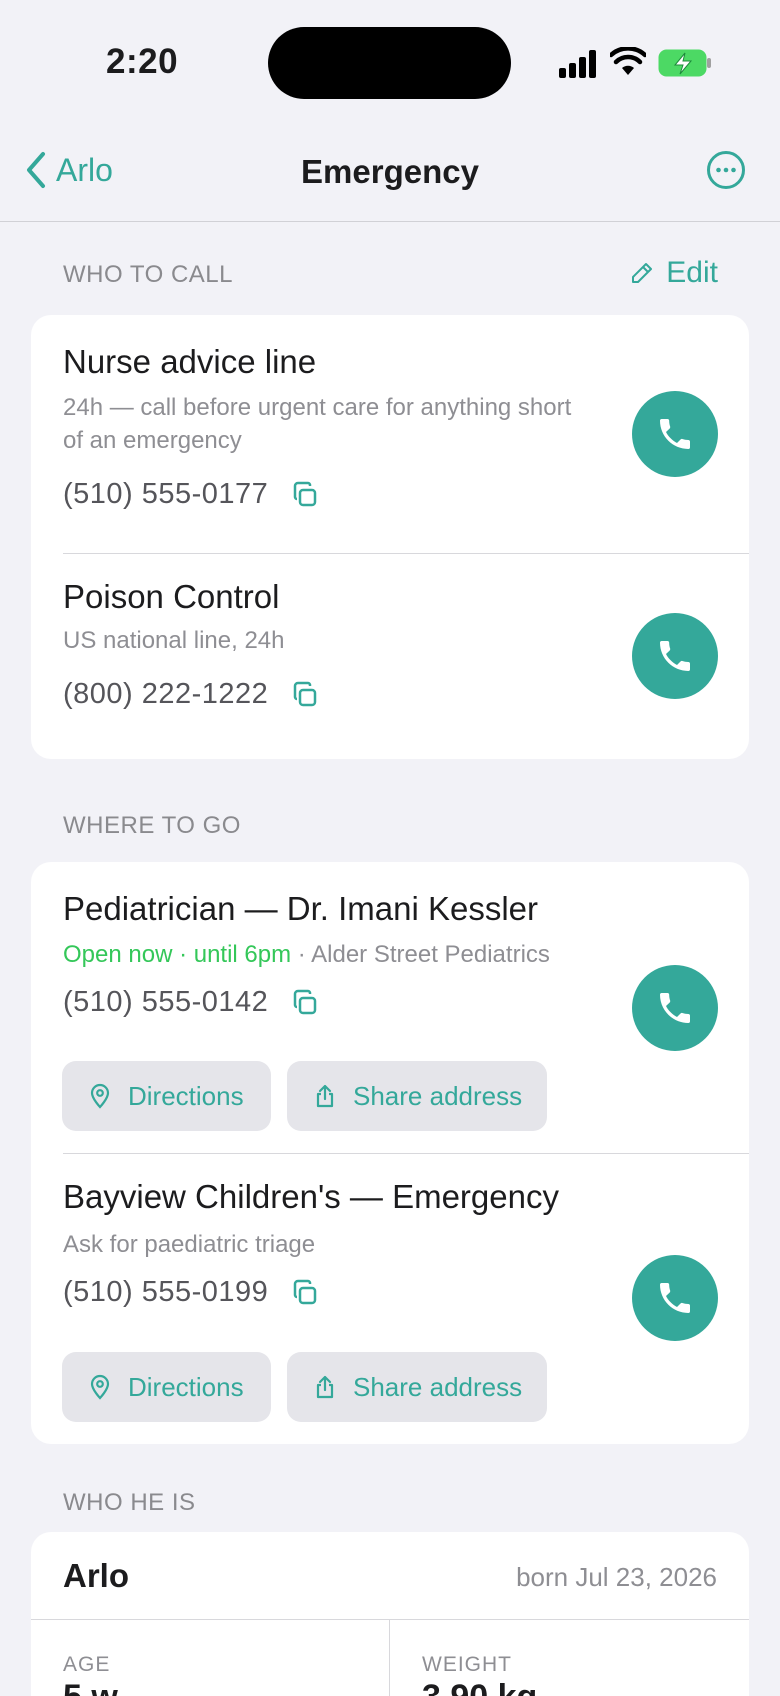  I want to click on place-title: Pediatrician — Dr. Imani Kessler, so click(301, 908).